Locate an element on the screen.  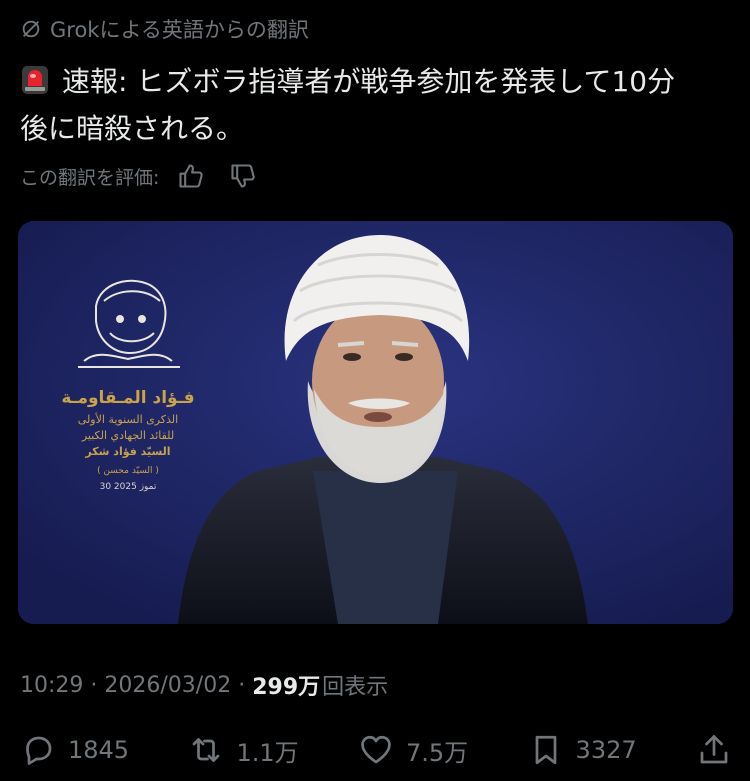
logo-line-3: السيّد فؤاد شكر is located at coordinates (127, 451).